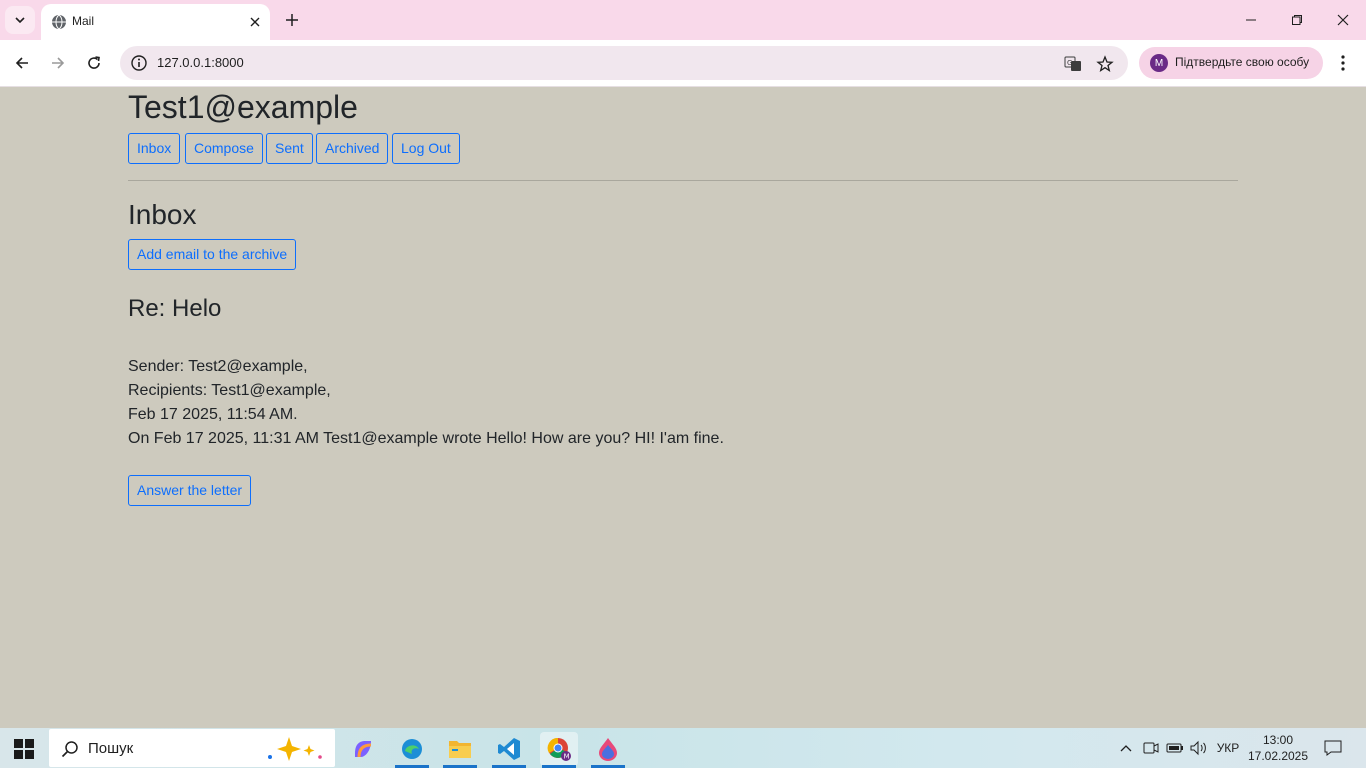 This screenshot has width=1366, height=768. What do you see at coordinates (1159, 63) in the screenshot?
I see `avatar: M` at bounding box center [1159, 63].